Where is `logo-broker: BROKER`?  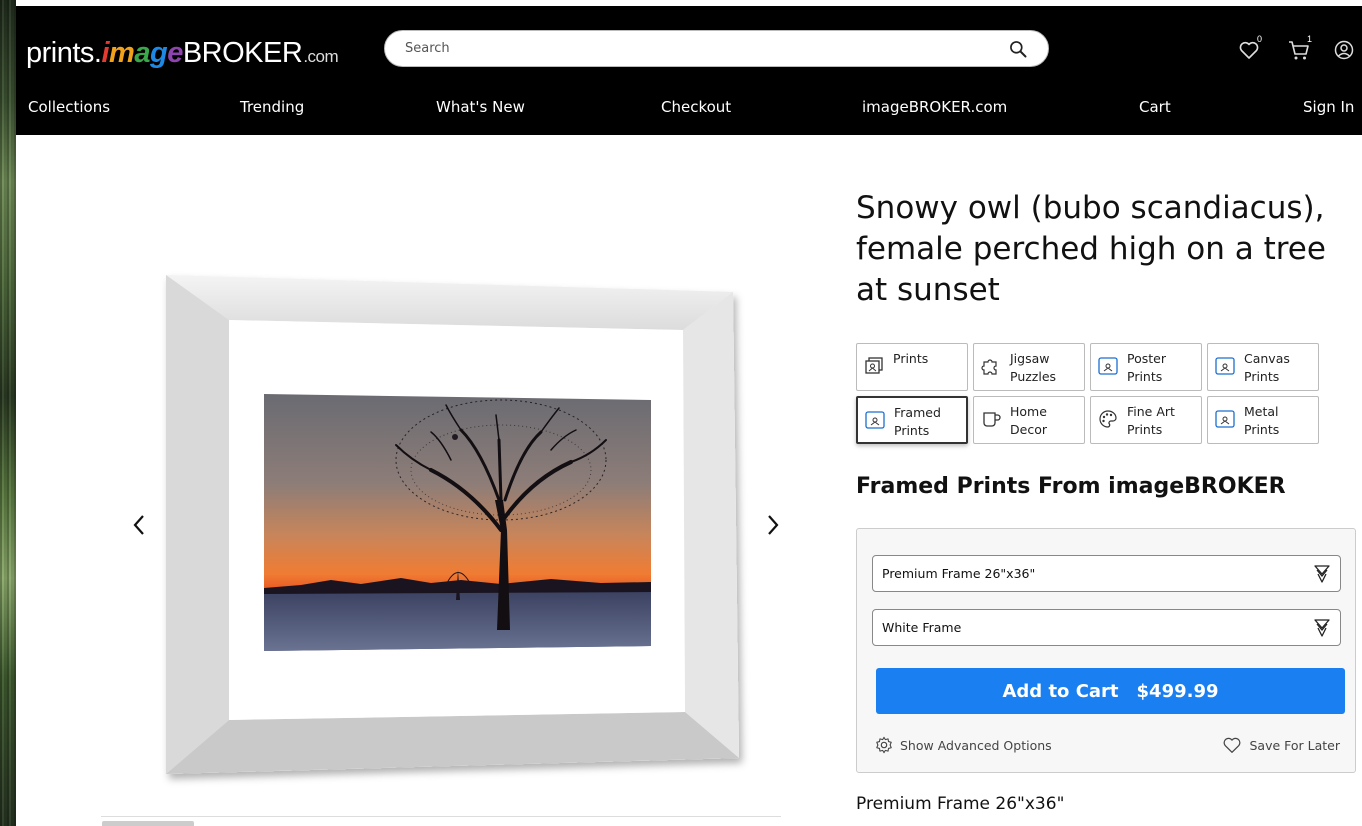
logo-broker: BROKER is located at coordinates (242, 53).